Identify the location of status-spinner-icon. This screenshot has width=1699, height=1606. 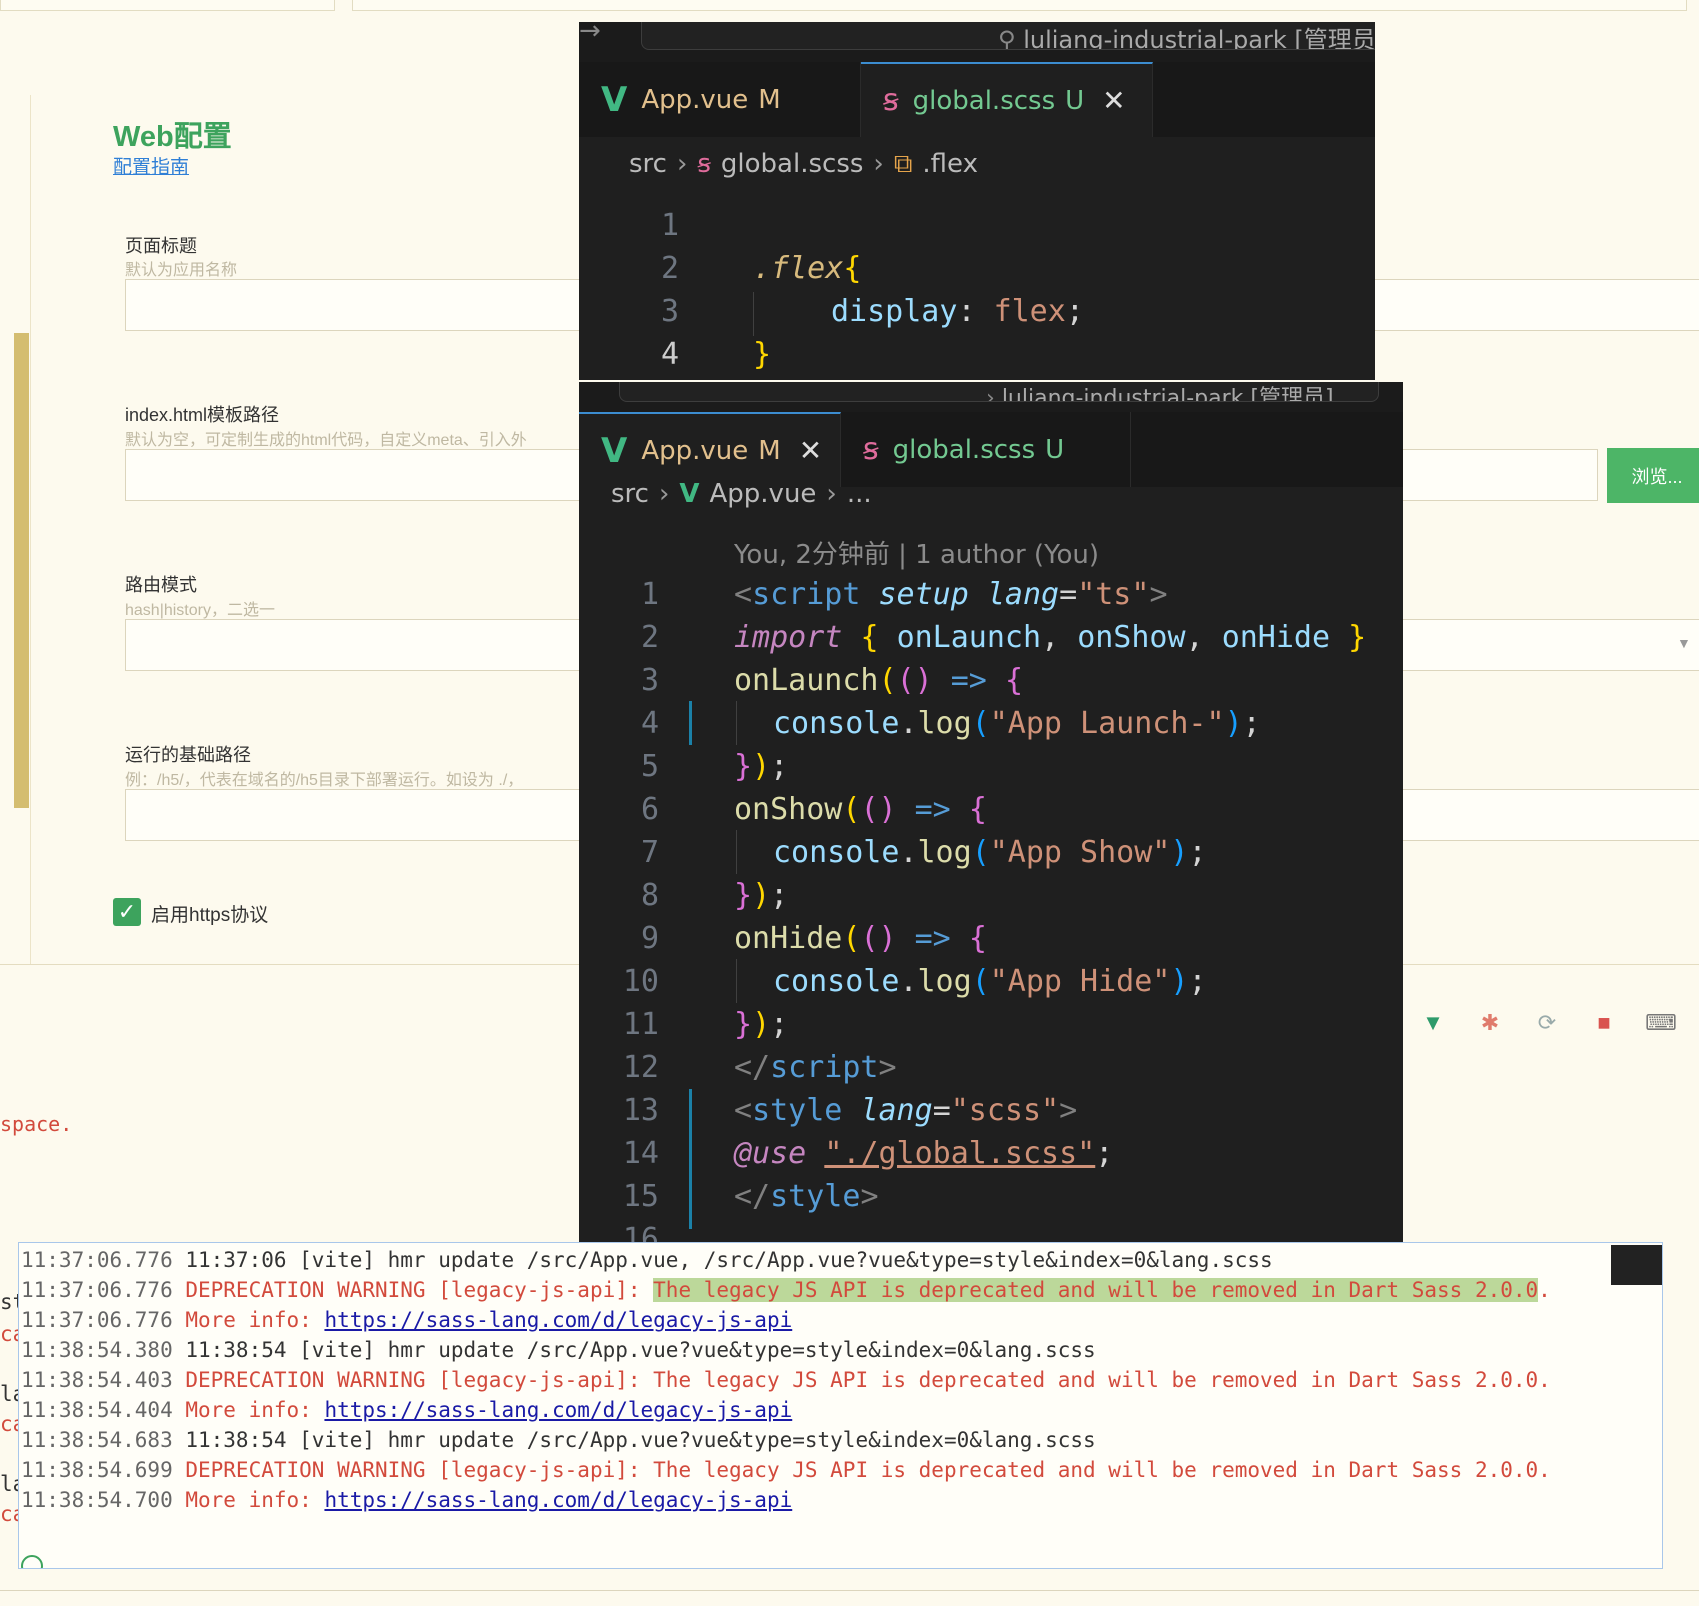
(32, 1561).